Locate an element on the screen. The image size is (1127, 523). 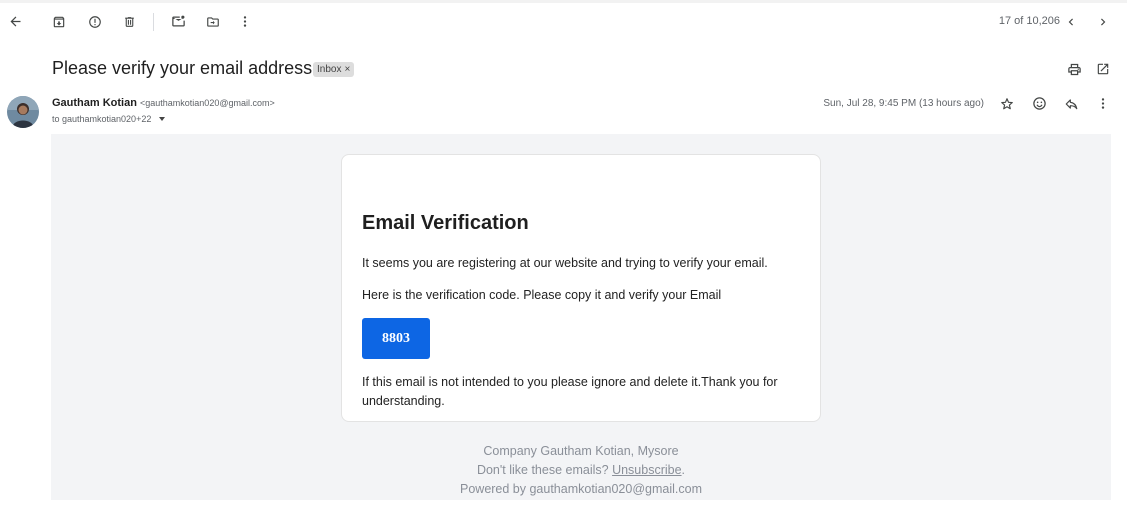
toolbar-divider is located at coordinates (153, 22).